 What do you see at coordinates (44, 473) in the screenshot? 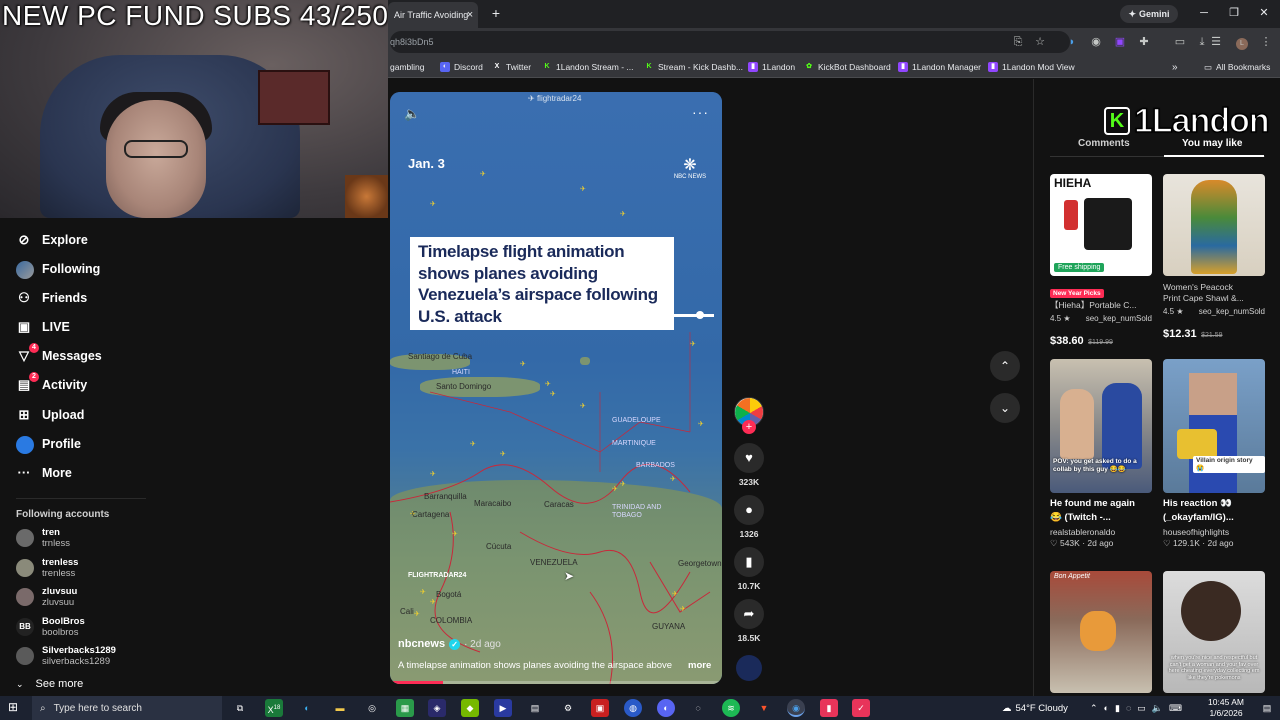
I see `sidebar-item-more: ··· More` at bounding box center [44, 473].